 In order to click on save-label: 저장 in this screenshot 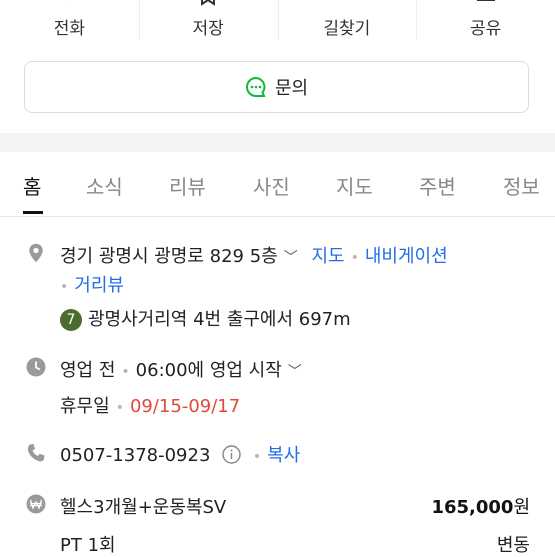, I will do `click(208, 29)`.